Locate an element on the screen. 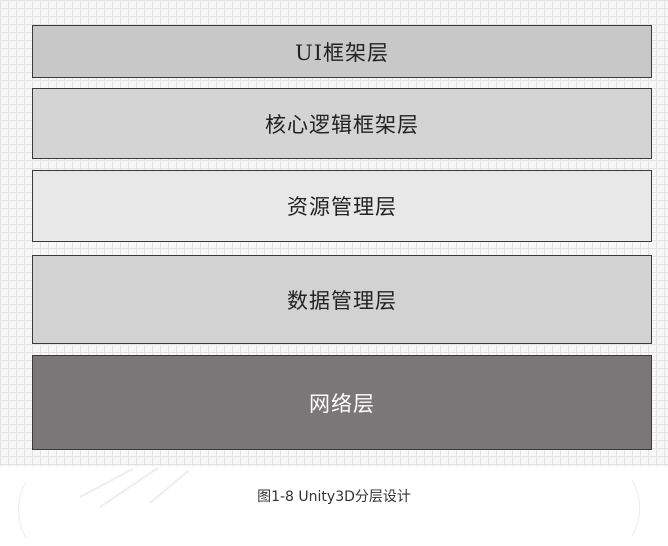 This screenshot has height=546, width=668. watermark-arc-right is located at coordinates (619, 508).